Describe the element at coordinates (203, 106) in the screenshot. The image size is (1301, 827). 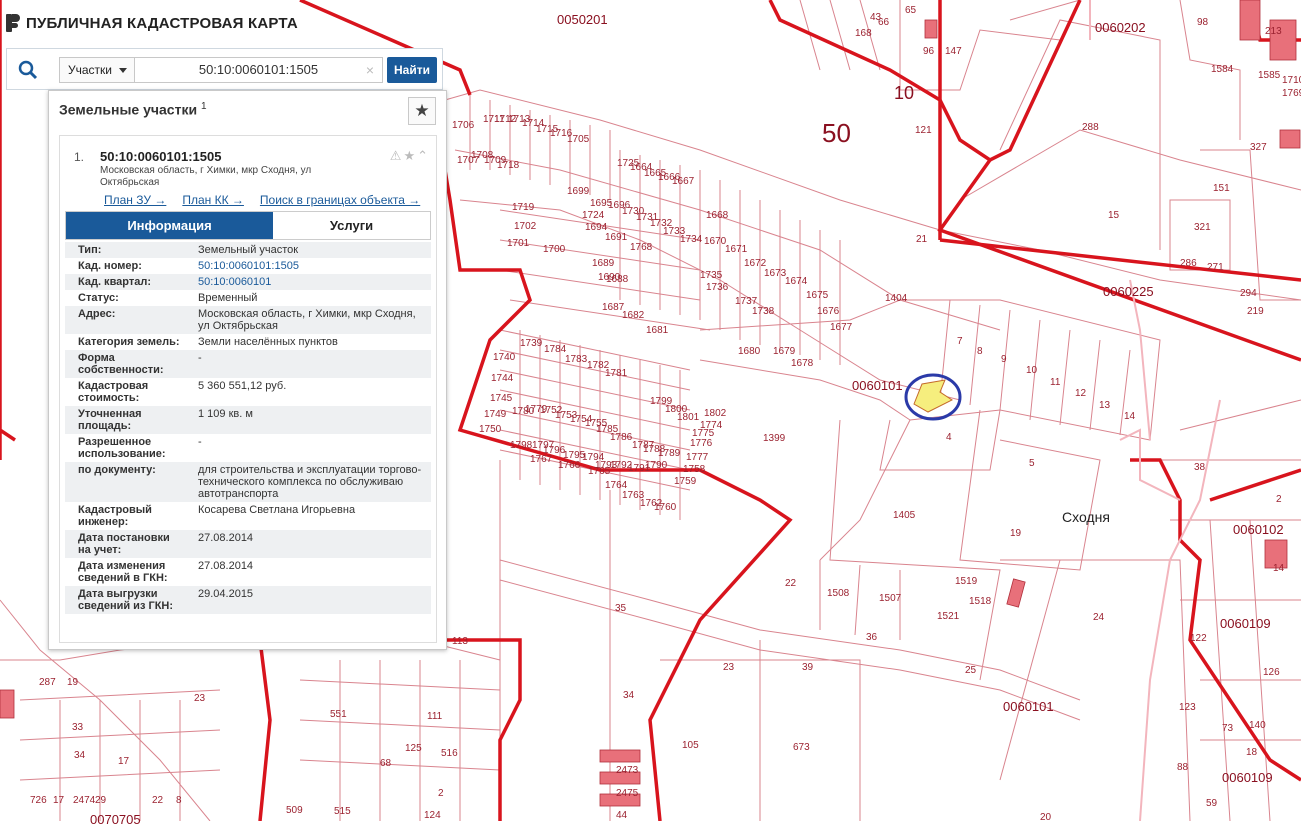
I see `results-count: 1` at that location.